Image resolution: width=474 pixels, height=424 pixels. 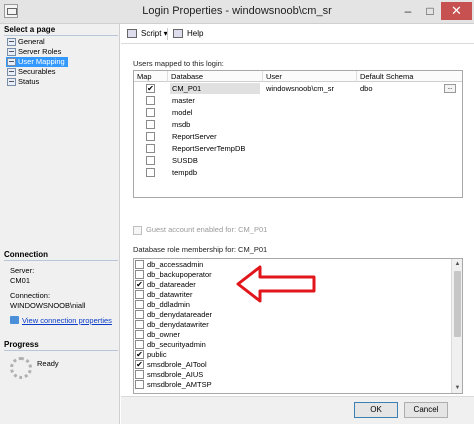 I want to click on column-header-default-schema: Default Schema, so click(x=409, y=76).